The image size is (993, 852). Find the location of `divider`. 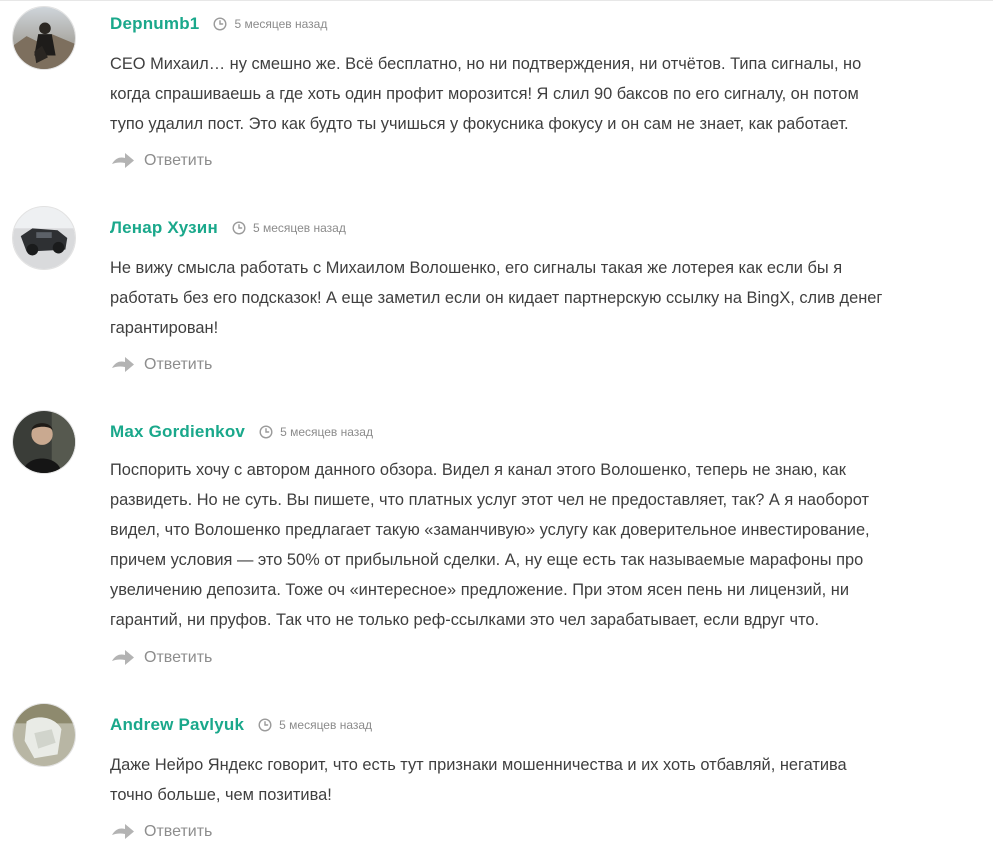

divider is located at coordinates (496, 0).